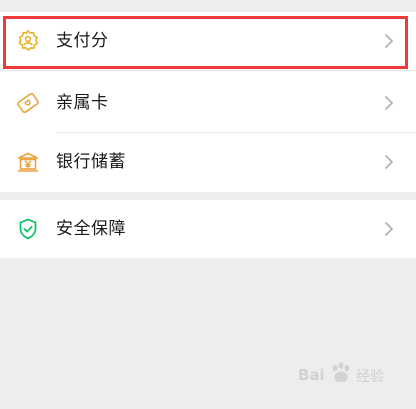 The width and height of the screenshot is (416, 409). I want to click on watermark-brand: Bai, so click(311, 375).